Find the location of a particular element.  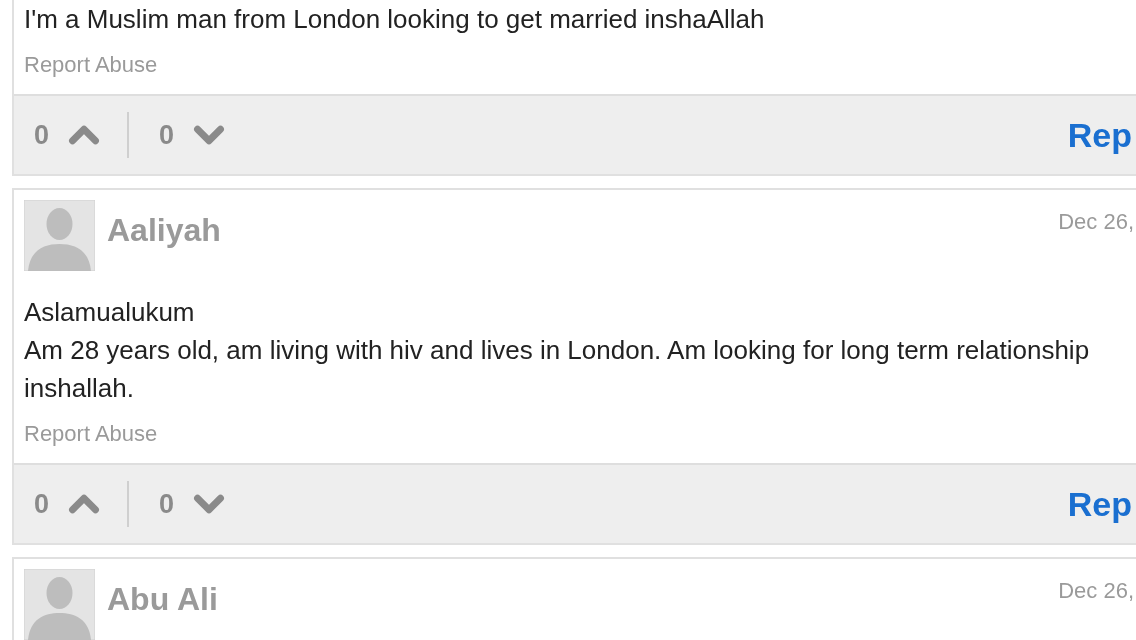

author-name: Aaliyah is located at coordinates (164, 230).